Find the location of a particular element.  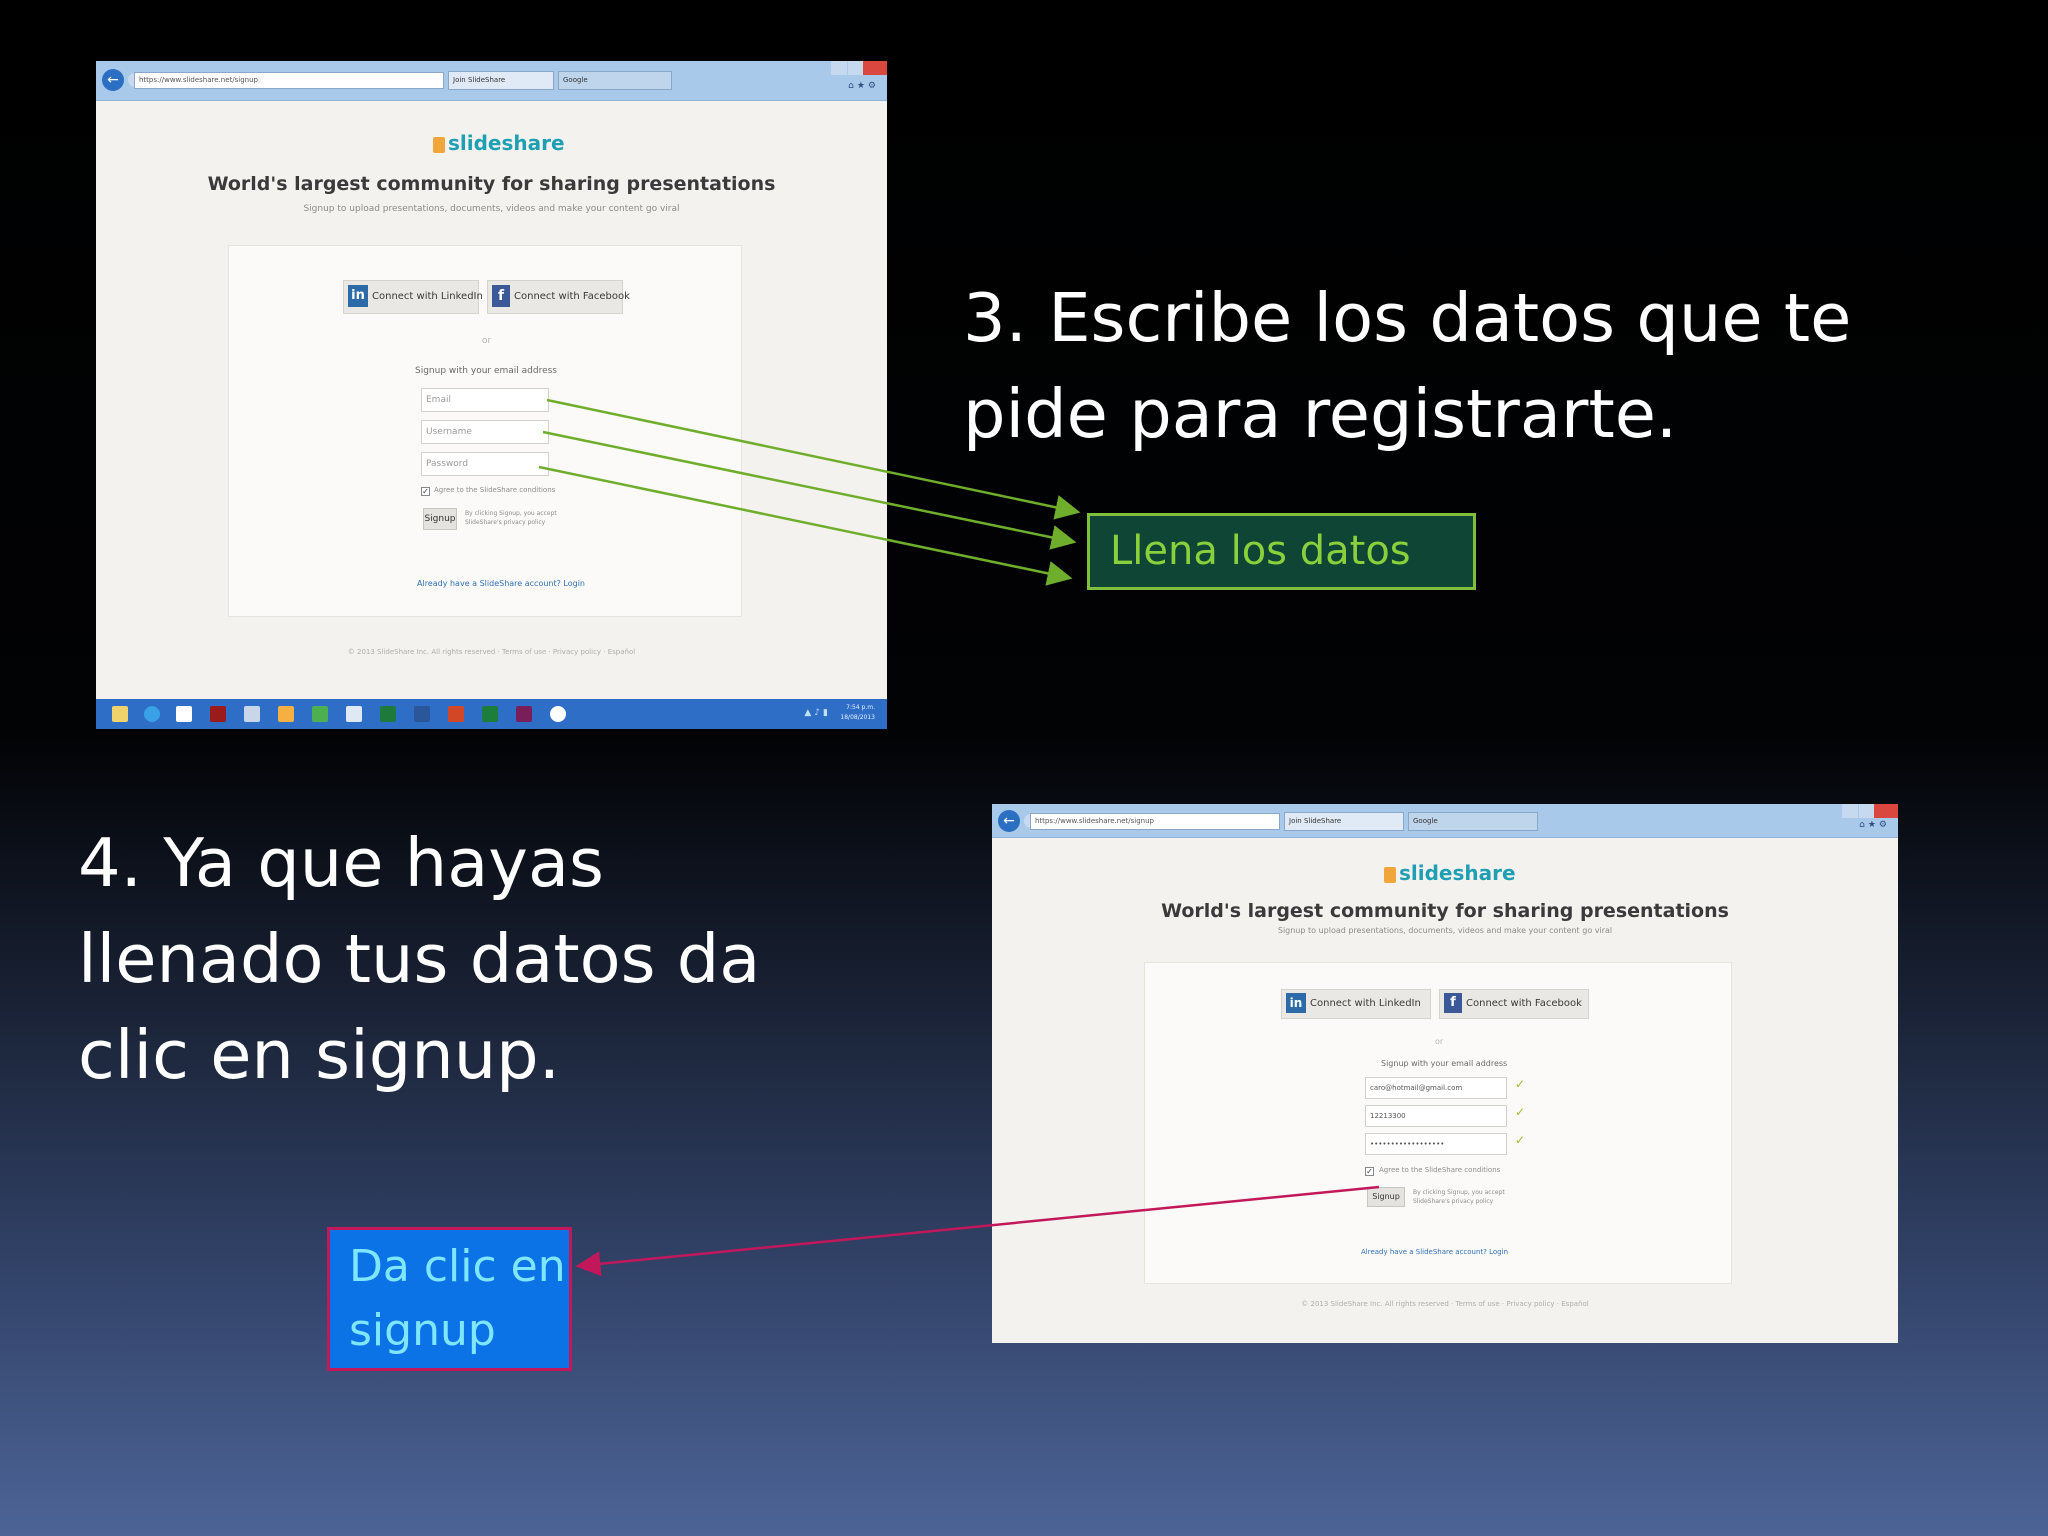

callout-fill-data: Llena los datos is located at coordinates (1281, 551).